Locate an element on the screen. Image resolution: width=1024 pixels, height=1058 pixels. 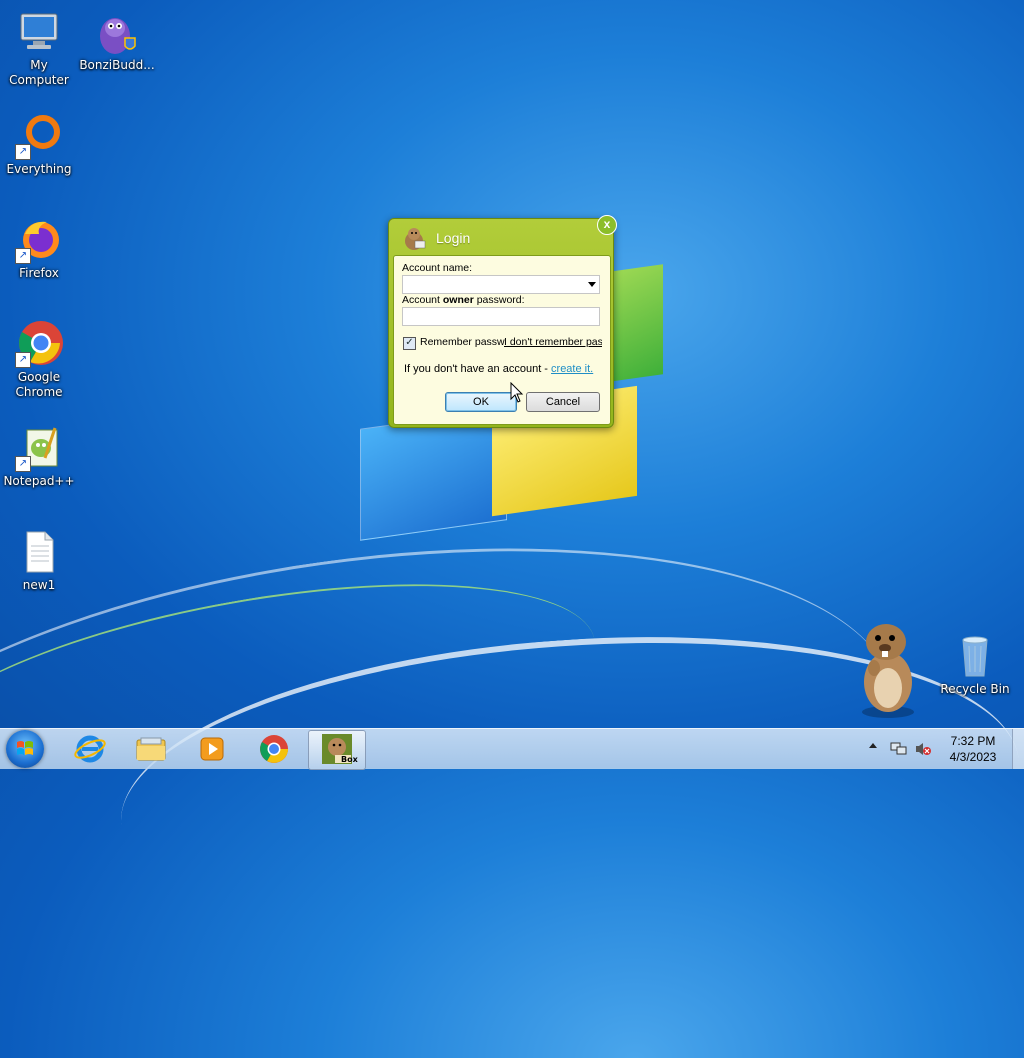
desktop-icon-notepadpp: ↗ Notepad++ is located at coordinates (39, 456).